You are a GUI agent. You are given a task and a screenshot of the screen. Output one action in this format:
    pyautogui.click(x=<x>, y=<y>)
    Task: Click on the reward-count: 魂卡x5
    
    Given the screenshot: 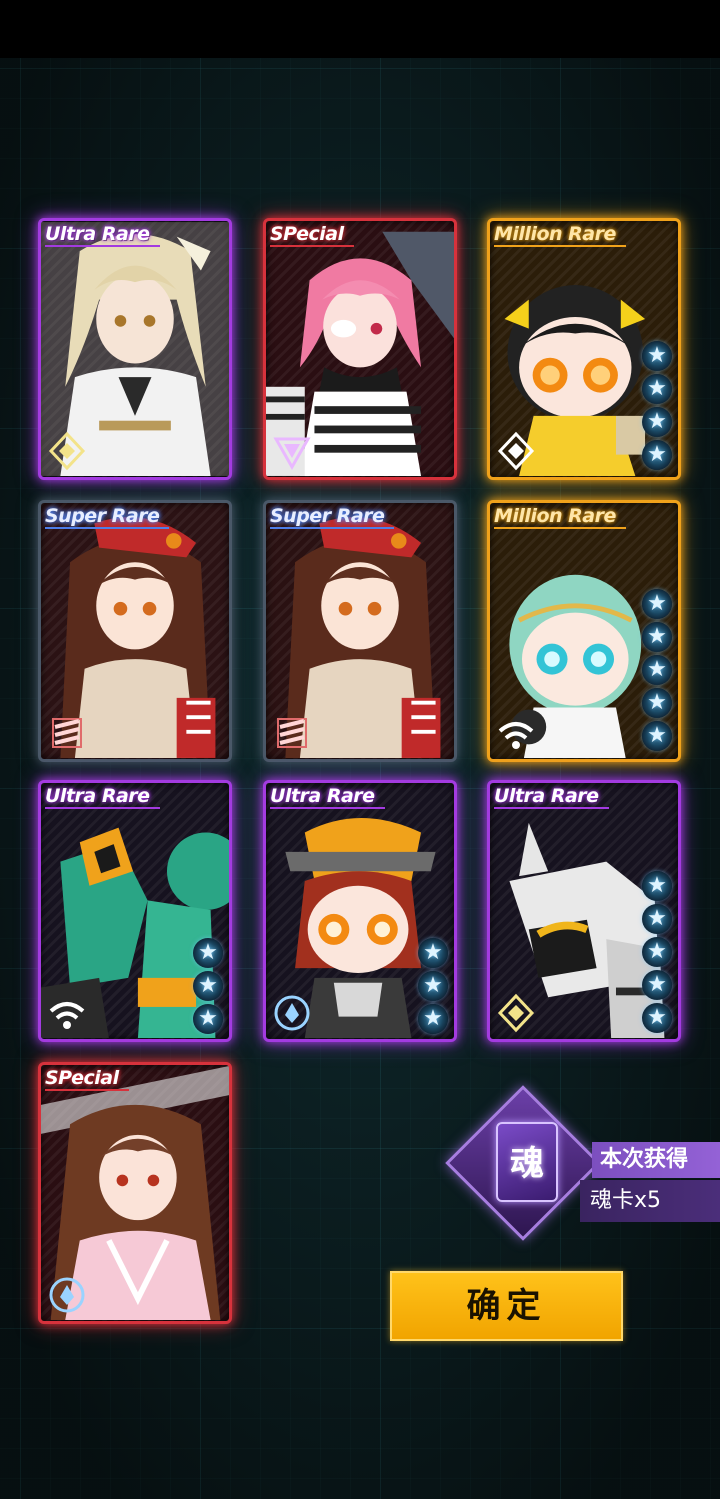 What is the action you would take?
    pyautogui.click(x=650, y=1201)
    